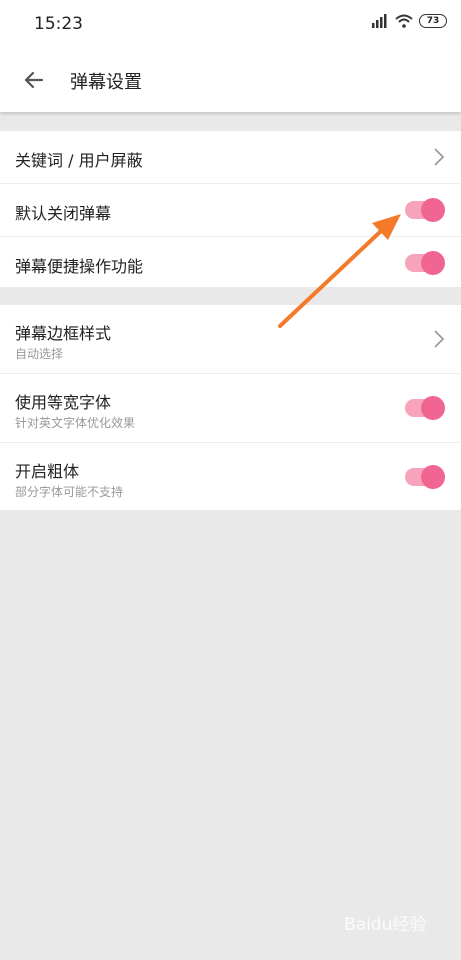  What do you see at coordinates (230, 24) in the screenshot?
I see `status-bar: 15:23 73` at bounding box center [230, 24].